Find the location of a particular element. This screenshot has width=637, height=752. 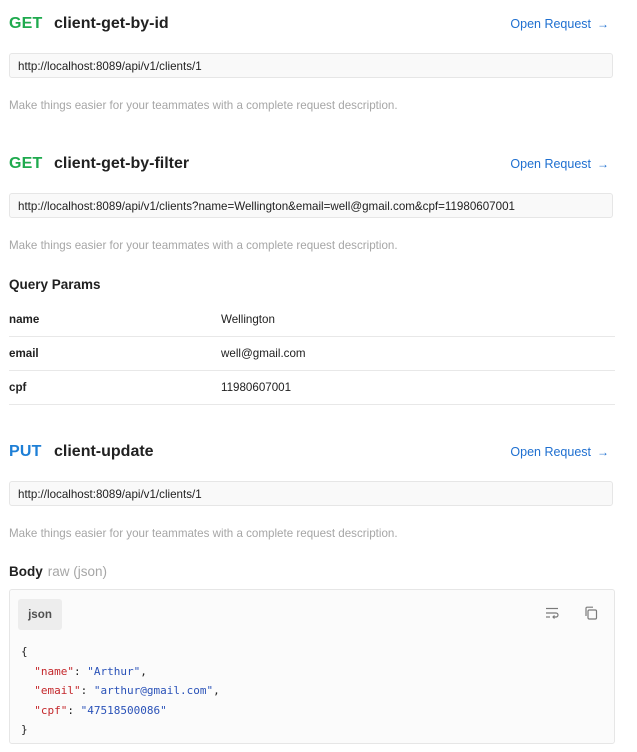

query-params-title: Query Params is located at coordinates (55, 284).